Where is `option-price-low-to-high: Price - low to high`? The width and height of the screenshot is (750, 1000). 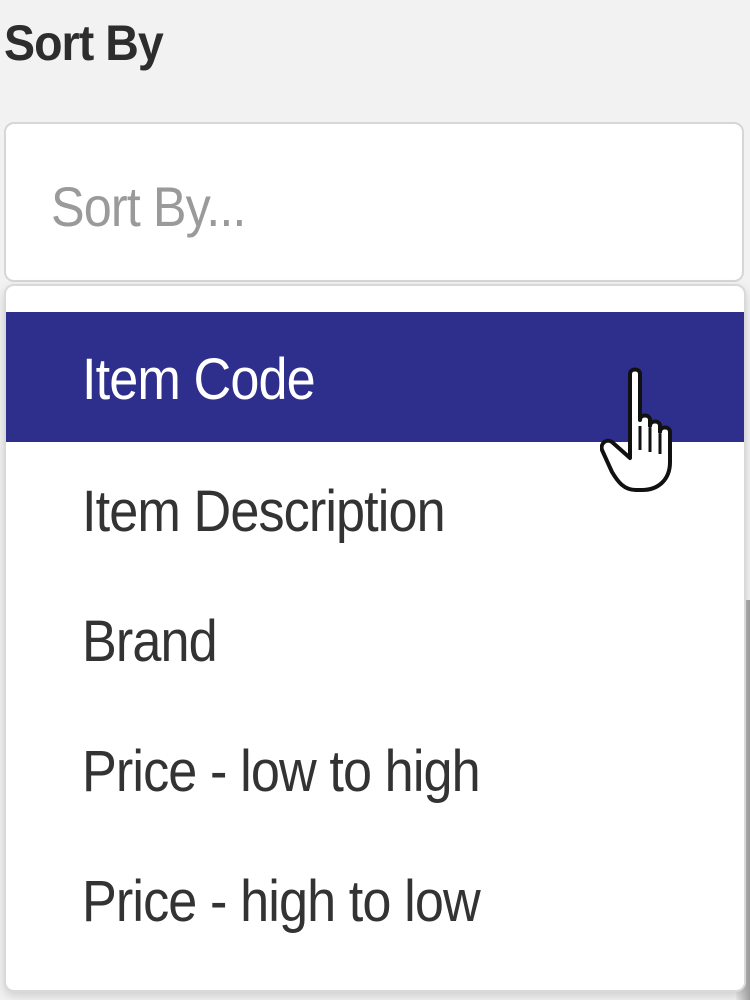 option-price-low-to-high: Price - low to high is located at coordinates (375, 769).